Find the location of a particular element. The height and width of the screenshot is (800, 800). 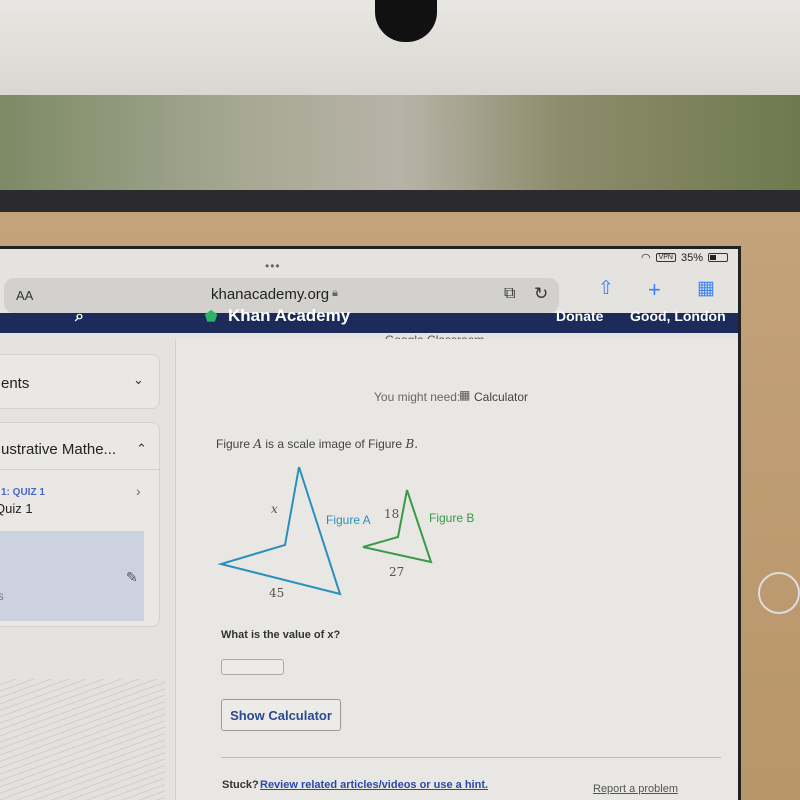

figure-a-shape is located at coordinates (279, 531).